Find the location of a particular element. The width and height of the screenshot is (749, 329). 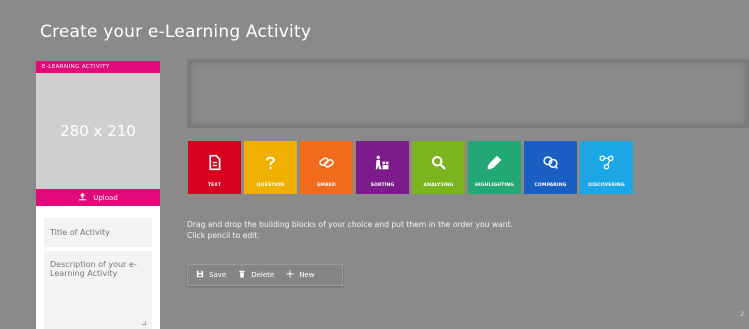

link-icon is located at coordinates (326, 165).